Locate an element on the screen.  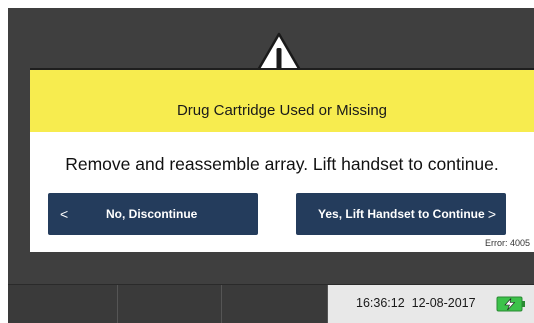
error-code: Error: 4005 is located at coordinates (507, 243).